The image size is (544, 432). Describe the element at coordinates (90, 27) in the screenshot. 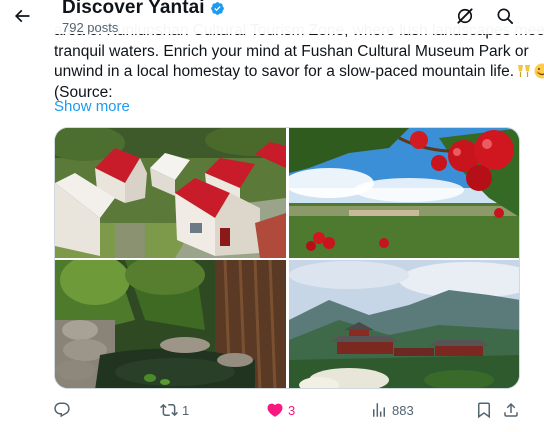

I see `post-count: 792 posts` at that location.